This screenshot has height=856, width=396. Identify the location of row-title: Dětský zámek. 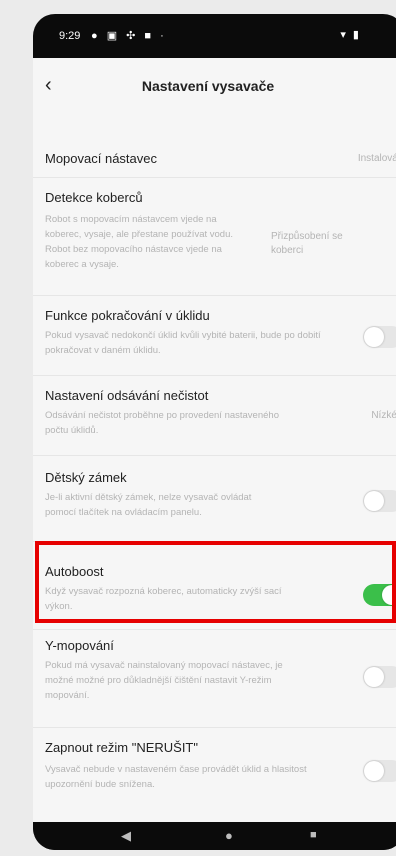
(86, 477).